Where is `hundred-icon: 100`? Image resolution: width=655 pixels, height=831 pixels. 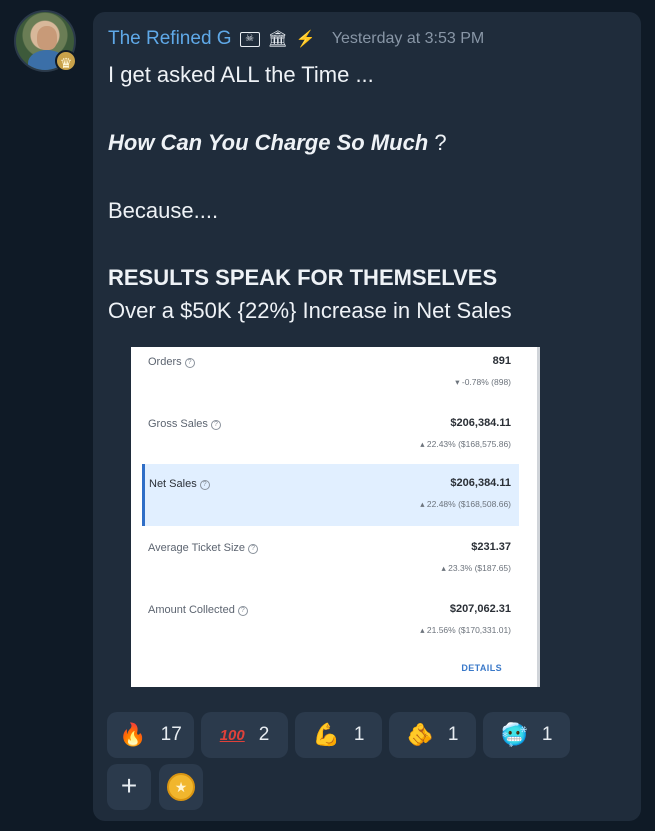
hundred-icon: 100 is located at coordinates (232, 735).